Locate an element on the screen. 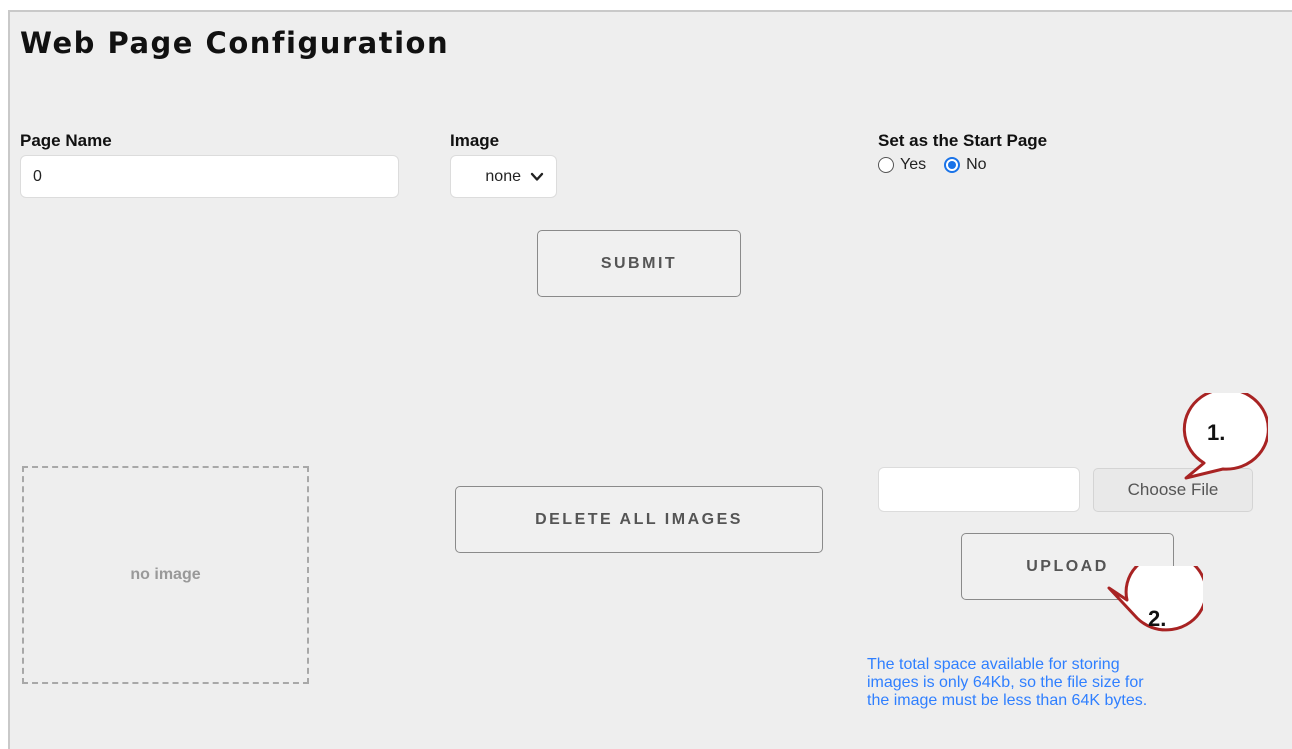 This screenshot has width=1292, height=749. submit-button: SUBMIT is located at coordinates (639, 263).